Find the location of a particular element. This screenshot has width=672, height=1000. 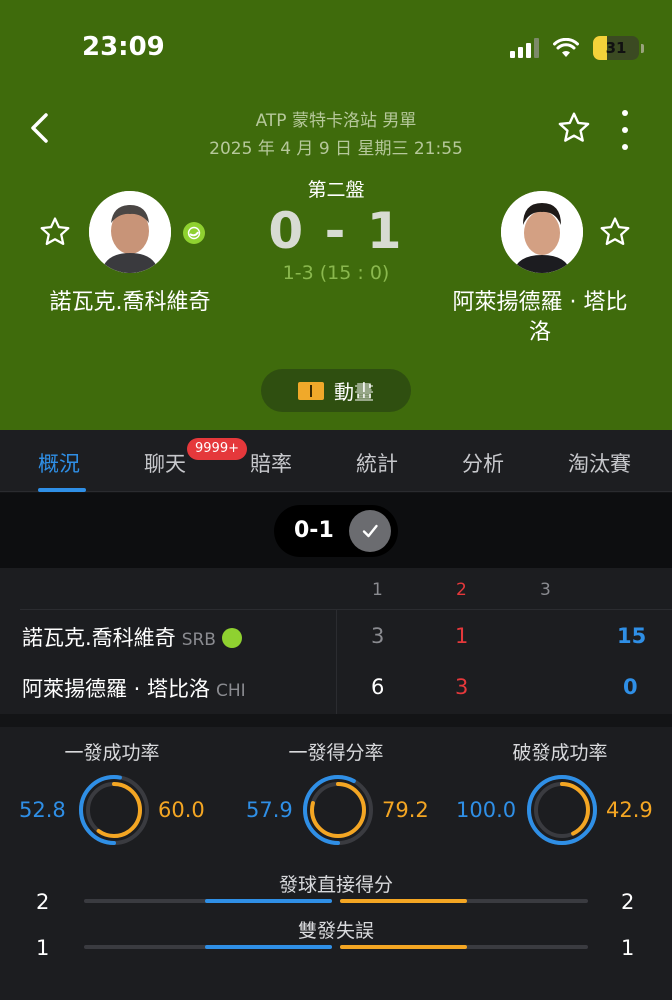

animation-button: 動畫 is located at coordinates (336, 390).